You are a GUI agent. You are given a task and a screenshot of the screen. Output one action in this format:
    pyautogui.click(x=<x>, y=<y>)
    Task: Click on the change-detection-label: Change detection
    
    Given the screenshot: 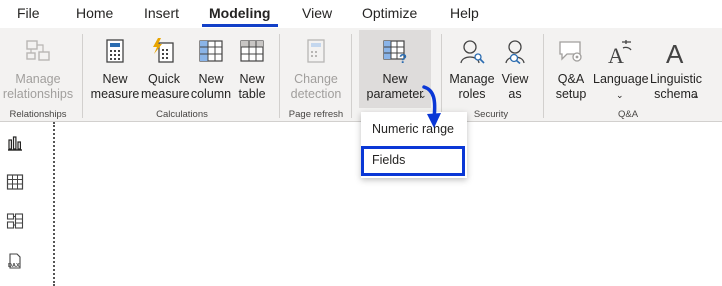 What is the action you would take?
    pyautogui.click(x=316, y=86)
    